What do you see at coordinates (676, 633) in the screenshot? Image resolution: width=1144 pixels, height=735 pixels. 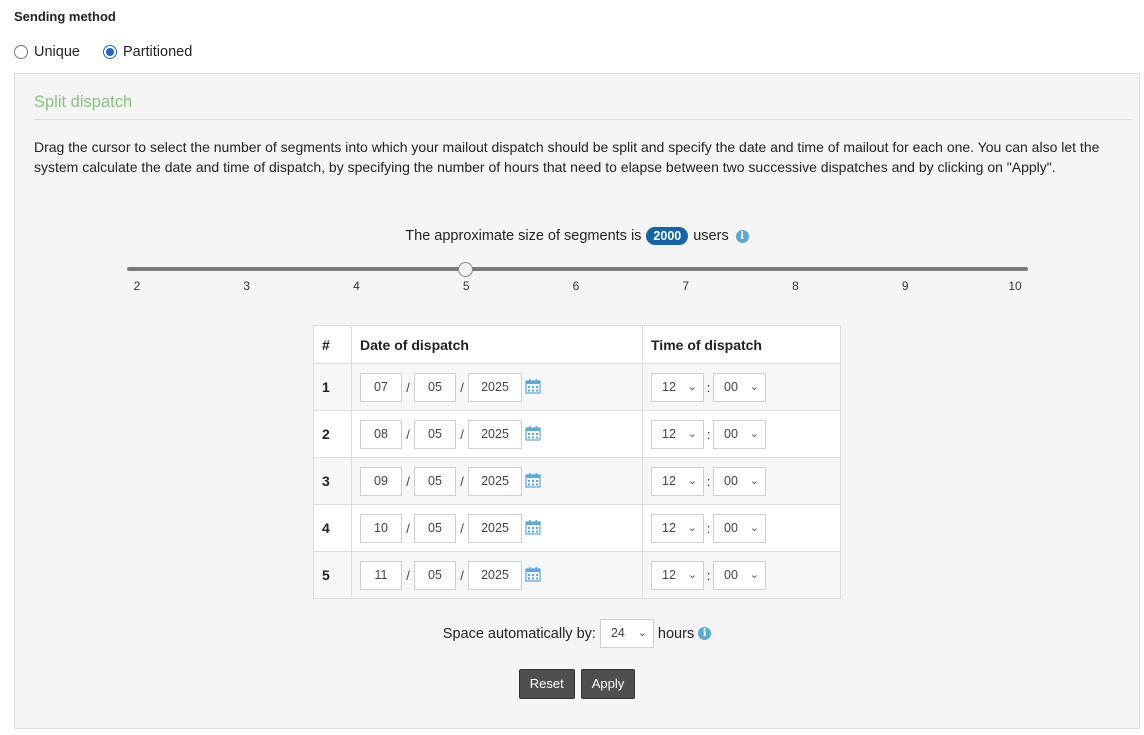 I see `space-unit: hours` at bounding box center [676, 633].